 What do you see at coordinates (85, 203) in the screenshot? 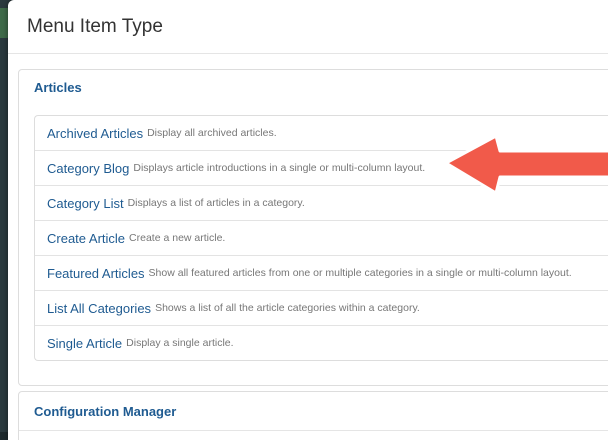
I see `menu-item-category-list: Category List` at bounding box center [85, 203].